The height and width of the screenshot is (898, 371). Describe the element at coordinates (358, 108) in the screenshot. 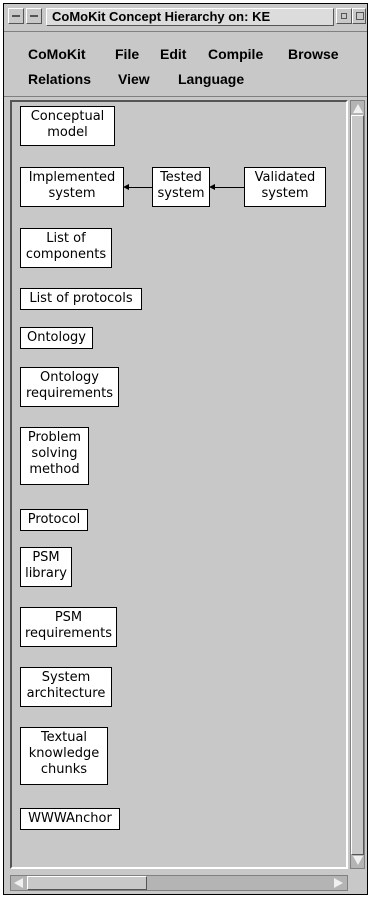

I see `scroll-up-icon` at that location.